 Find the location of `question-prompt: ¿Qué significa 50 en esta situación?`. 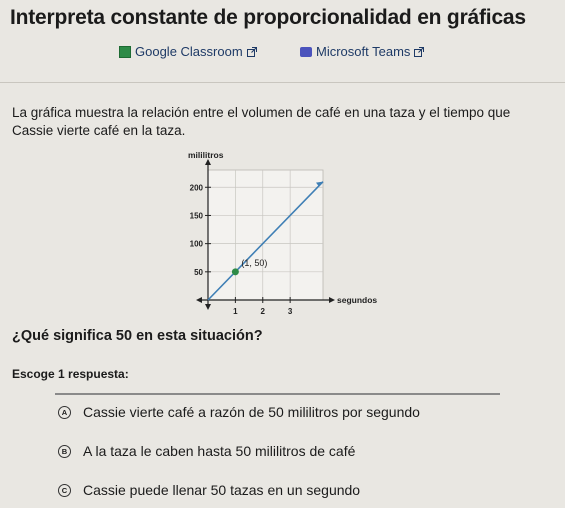

question-prompt: ¿Qué significa 50 en esta situación? is located at coordinates (137, 336).